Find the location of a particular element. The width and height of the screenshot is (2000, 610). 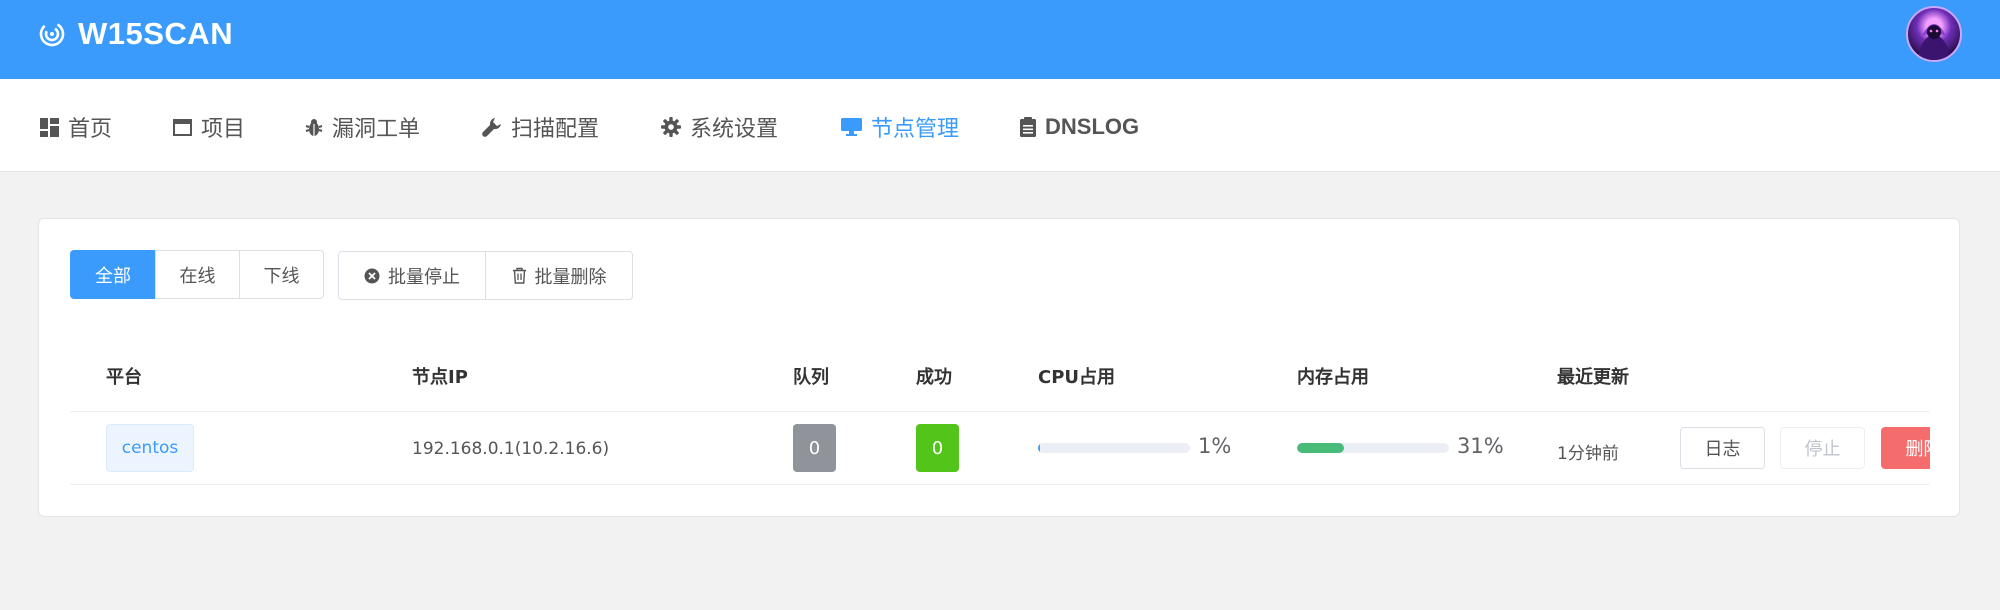

clipboard-icon is located at coordinates (1028, 127).